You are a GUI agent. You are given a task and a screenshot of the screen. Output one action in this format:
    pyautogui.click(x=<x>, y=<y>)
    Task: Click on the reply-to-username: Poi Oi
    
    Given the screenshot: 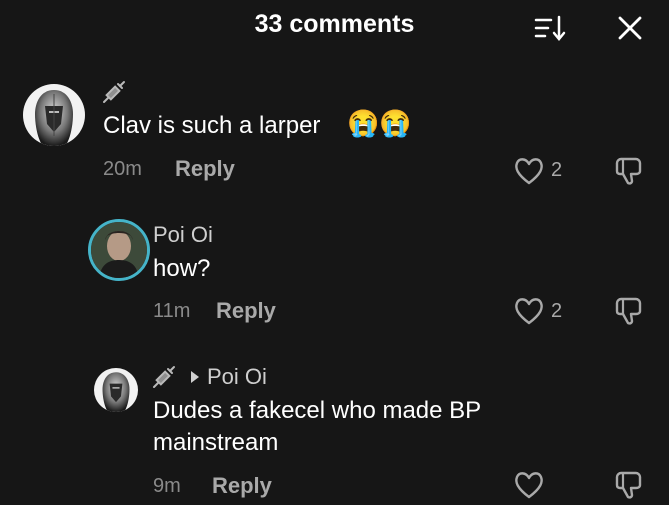 What is the action you would take?
    pyautogui.click(x=237, y=377)
    